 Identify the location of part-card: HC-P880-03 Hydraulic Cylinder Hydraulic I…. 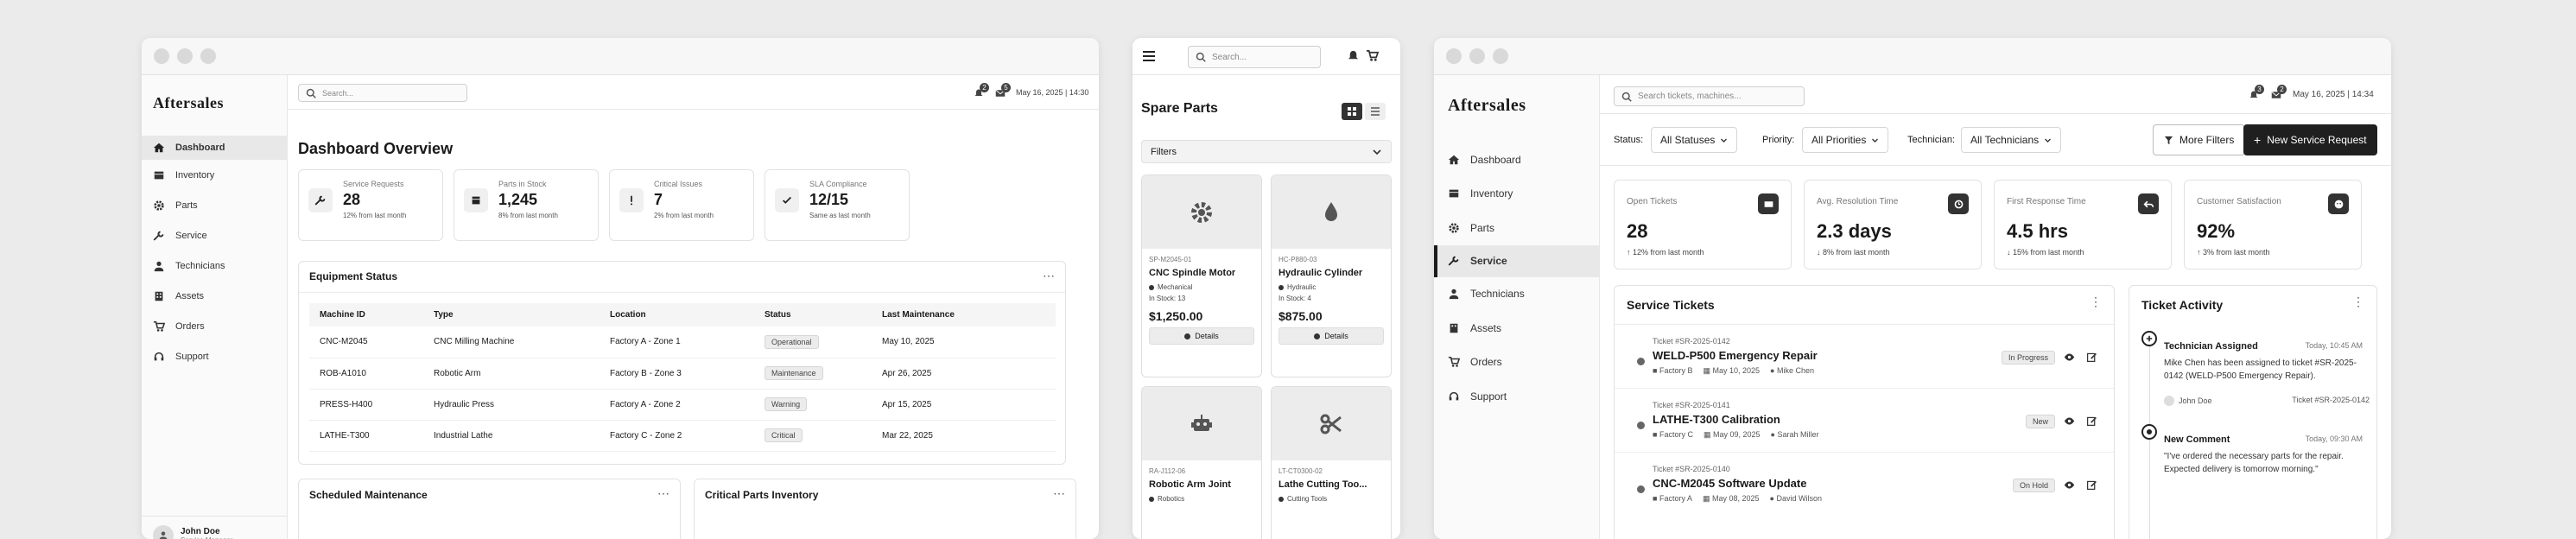
(1331, 275).